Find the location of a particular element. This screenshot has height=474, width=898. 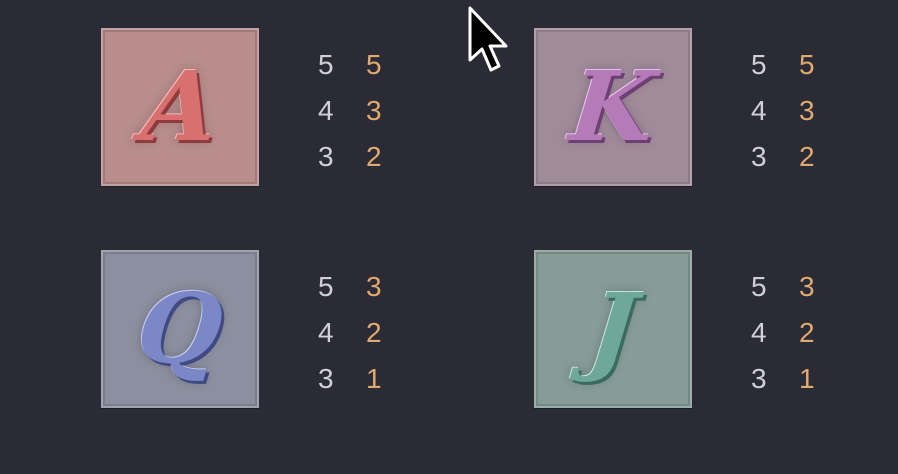

symbol-j-icon: J is located at coordinates (613, 328).